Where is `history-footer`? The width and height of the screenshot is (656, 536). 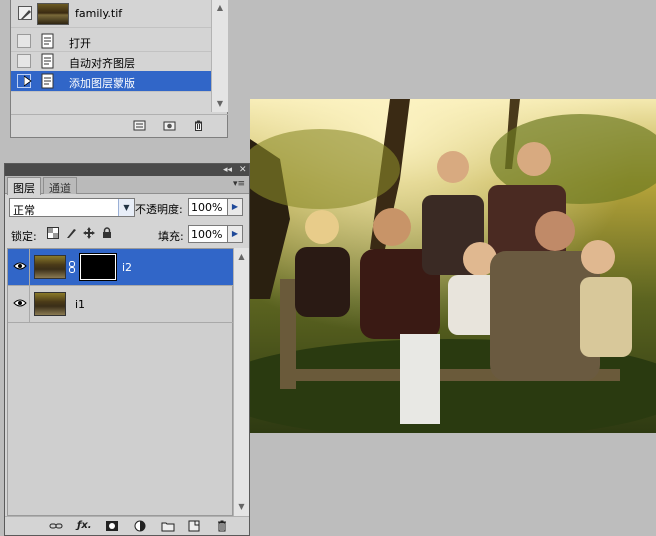 history-footer is located at coordinates (119, 125).